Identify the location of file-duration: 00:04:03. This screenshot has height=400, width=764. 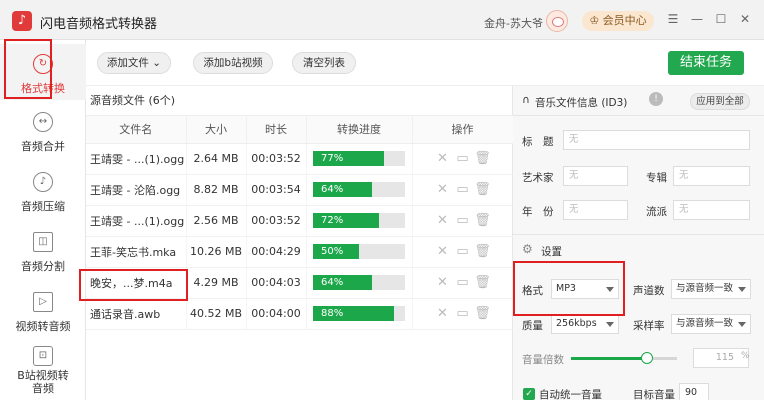
(276, 283).